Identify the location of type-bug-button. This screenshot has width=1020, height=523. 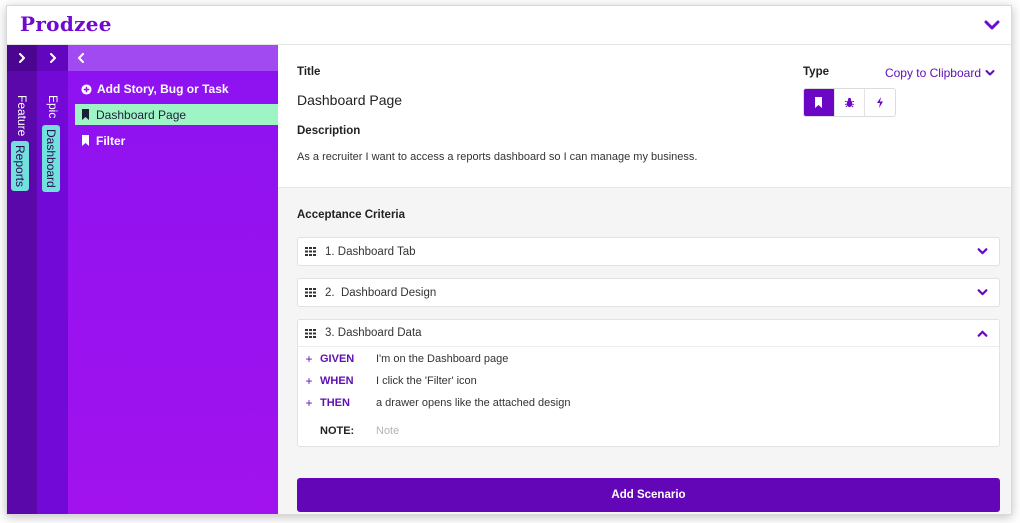
(850, 102).